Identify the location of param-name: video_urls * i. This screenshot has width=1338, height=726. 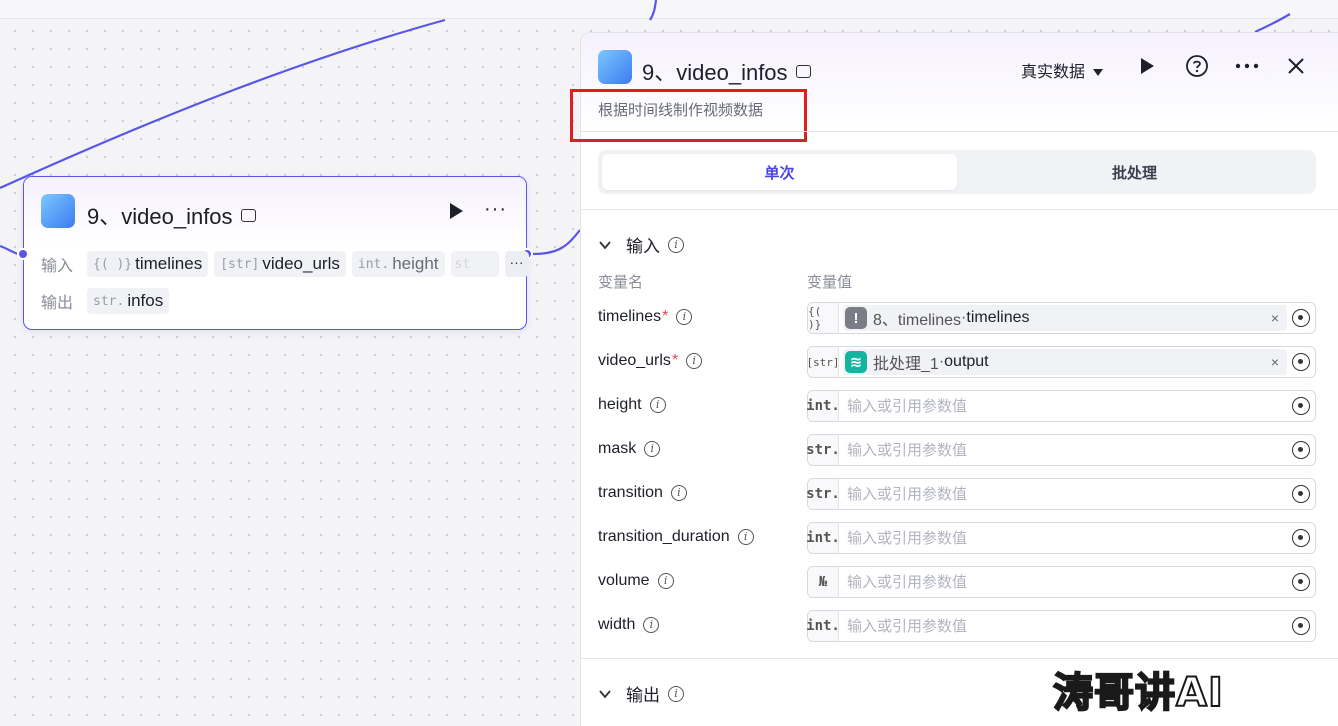
(650, 361).